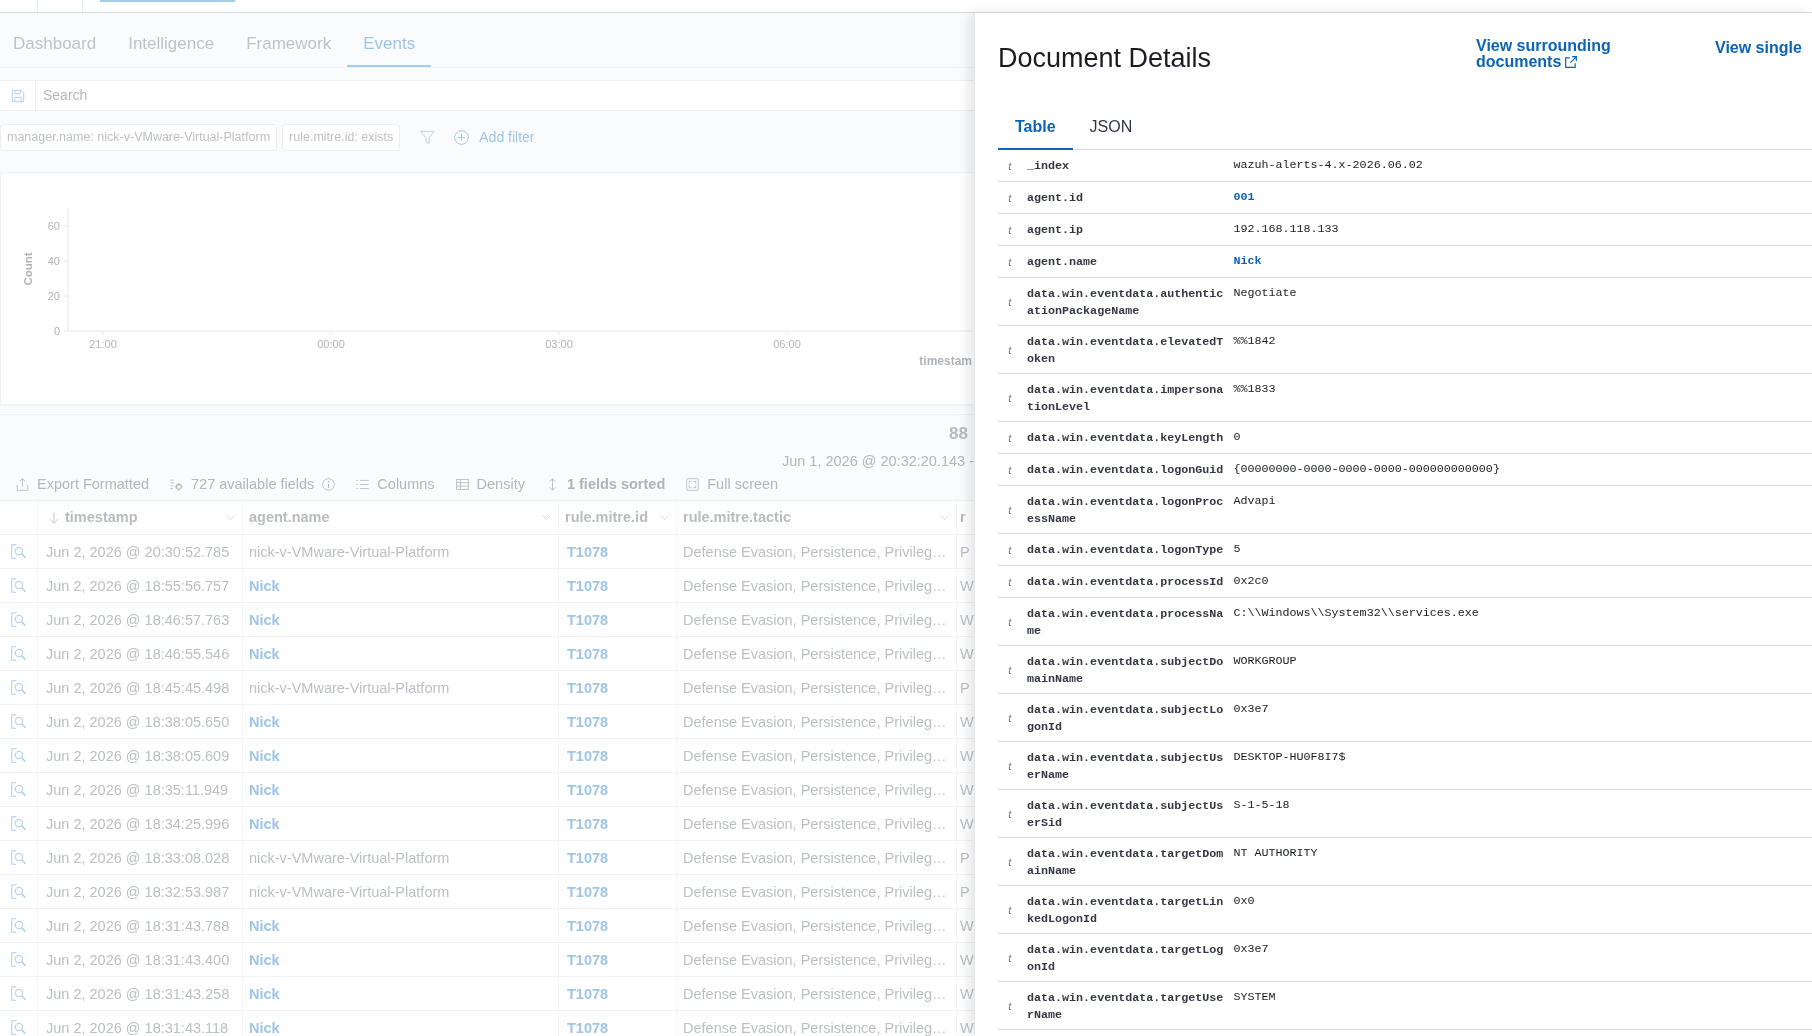 Image resolution: width=1812 pixels, height=1036 pixels. Describe the element at coordinates (1556, 54) in the screenshot. I see `surrounding-documents-link: View surrounding documents` at that location.